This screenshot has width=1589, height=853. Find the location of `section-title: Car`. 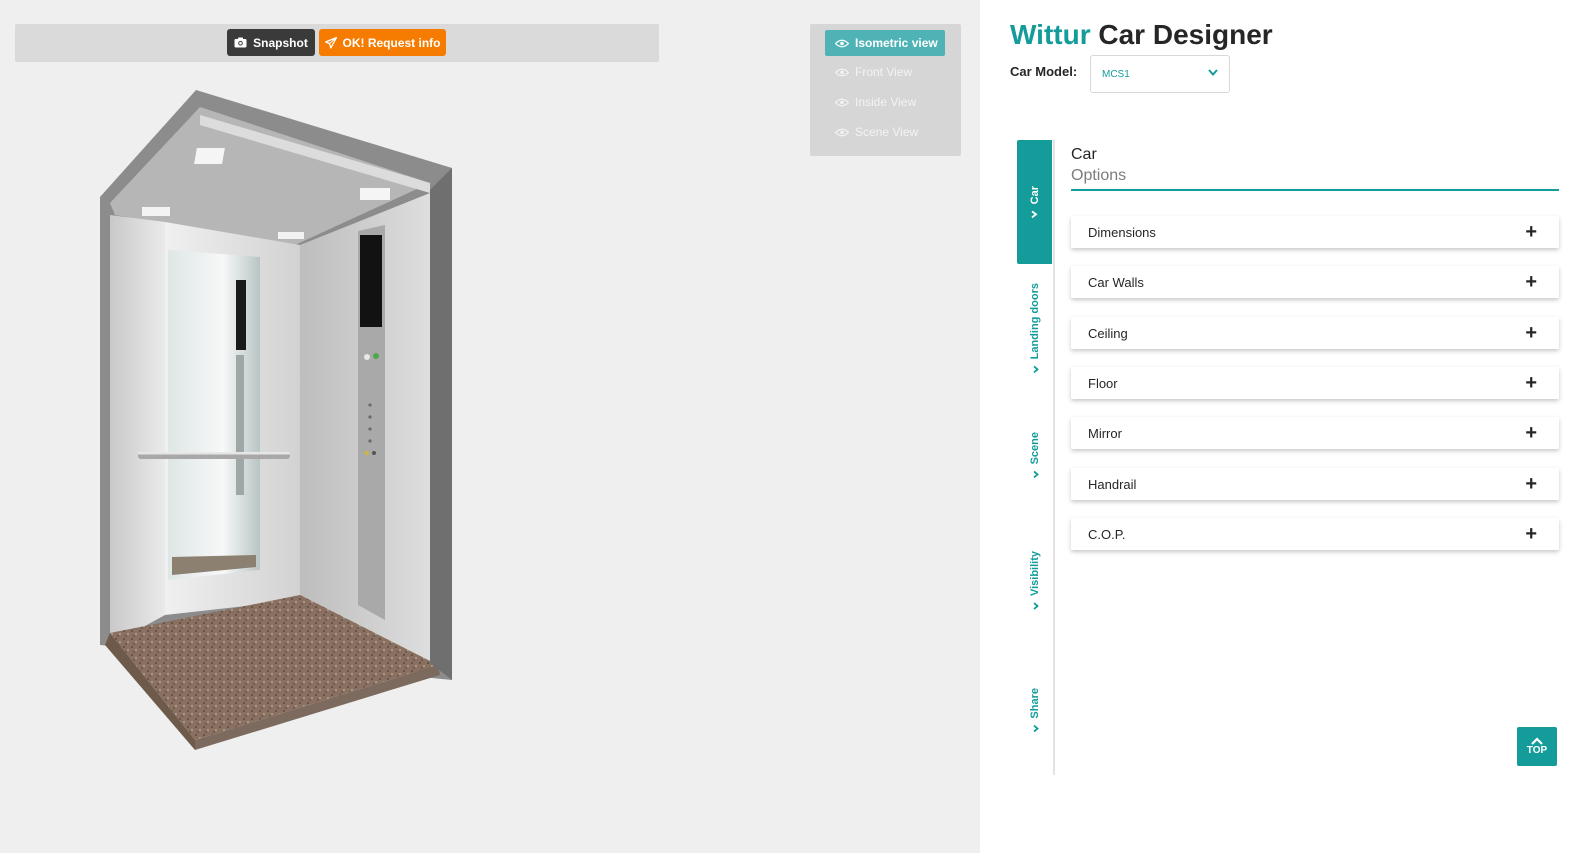

section-title: Car is located at coordinates (1084, 154).